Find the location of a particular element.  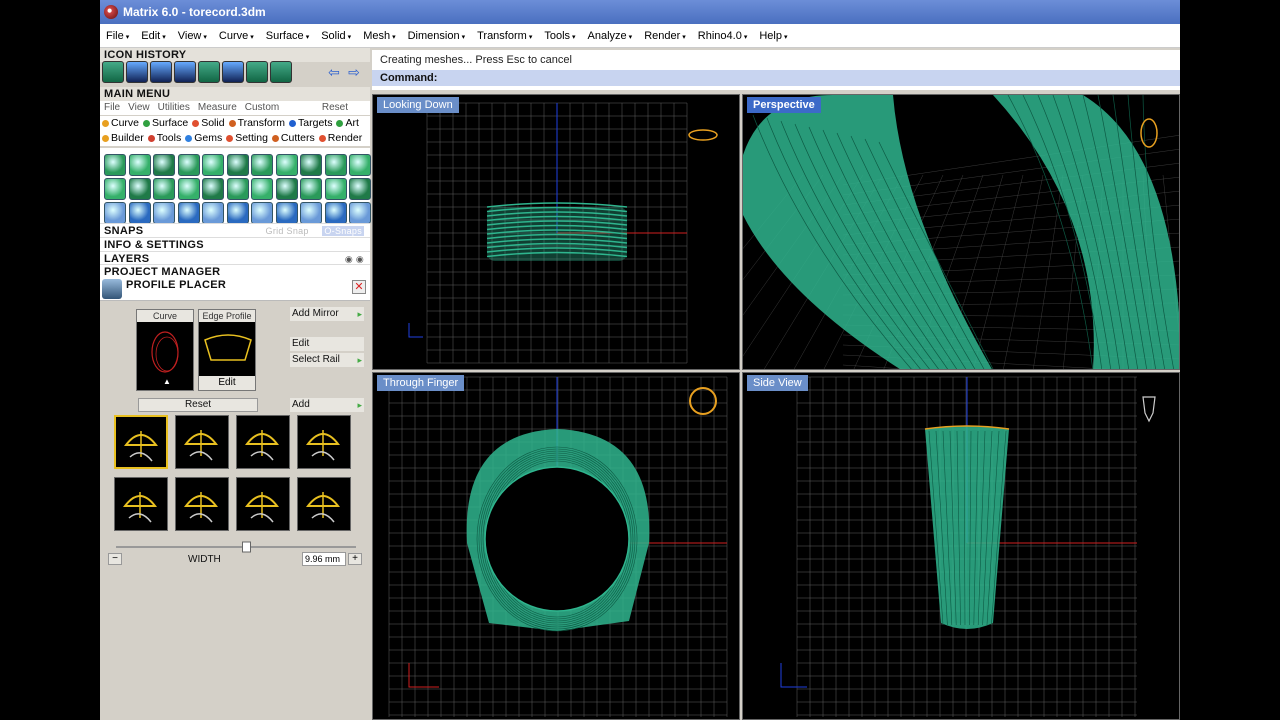

grid-snap-toggle: Grid Snap is located at coordinates (287, 231).